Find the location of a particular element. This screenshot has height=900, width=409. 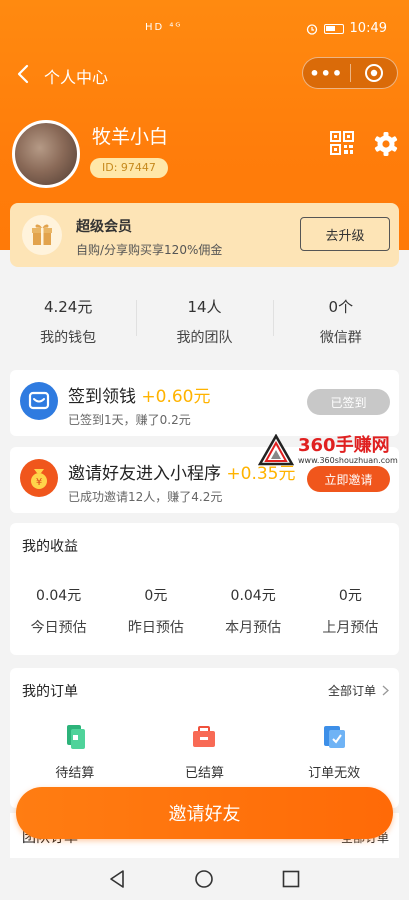

wechat-group-stat: 0个 微信群 is located at coordinates (340, 318).